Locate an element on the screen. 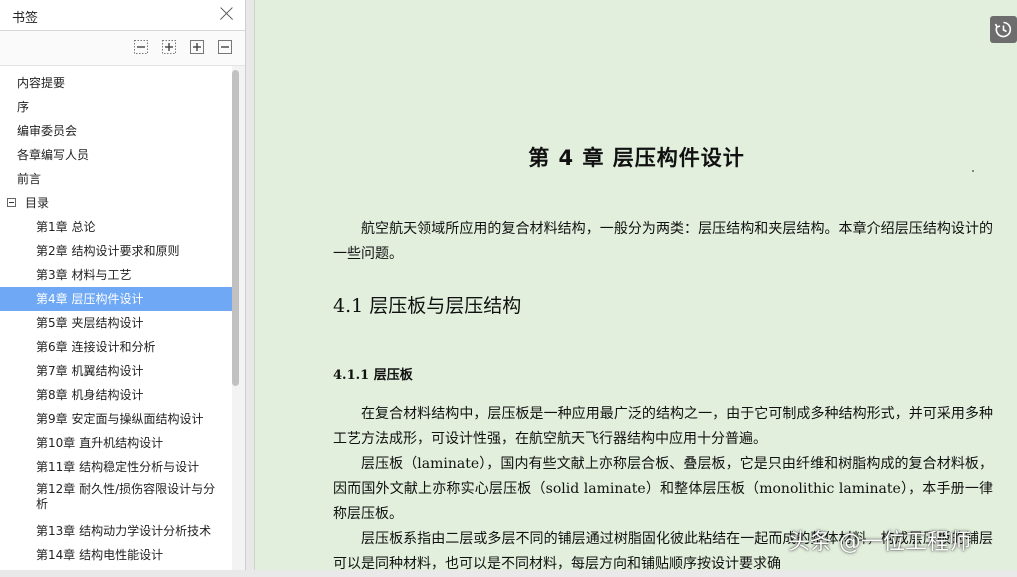 Image resolution: width=1017 pixels, height=577 pixels. bookmark-toolbar is located at coordinates (122, 48).